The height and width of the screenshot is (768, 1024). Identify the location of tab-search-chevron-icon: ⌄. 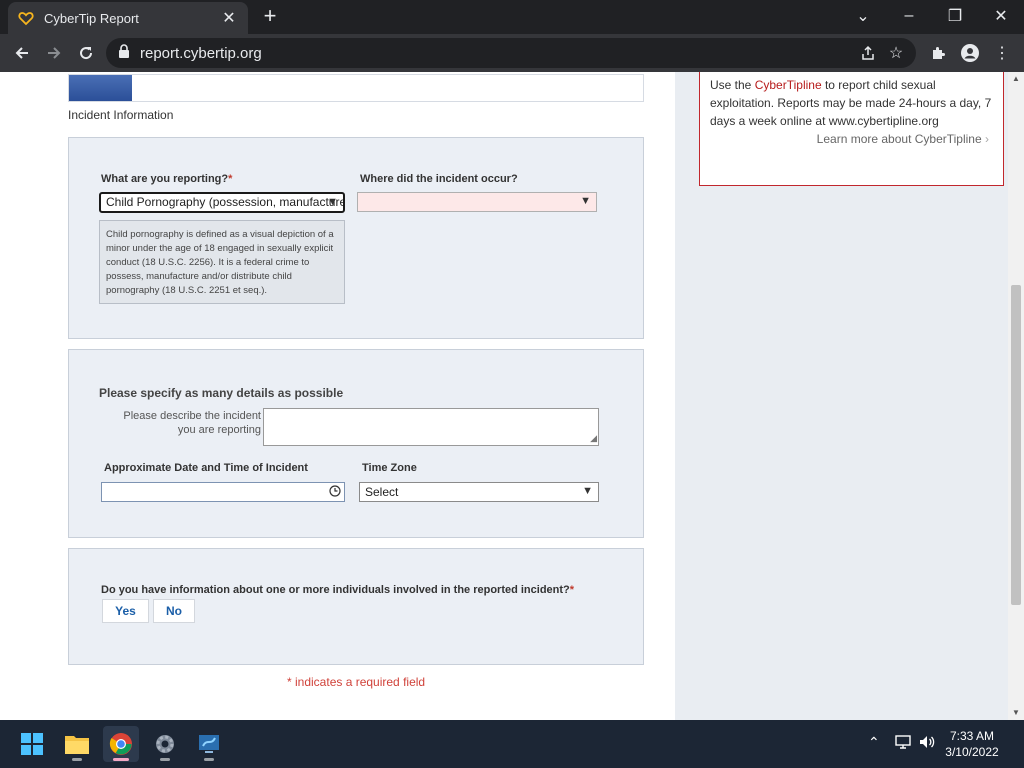
(863, 16).